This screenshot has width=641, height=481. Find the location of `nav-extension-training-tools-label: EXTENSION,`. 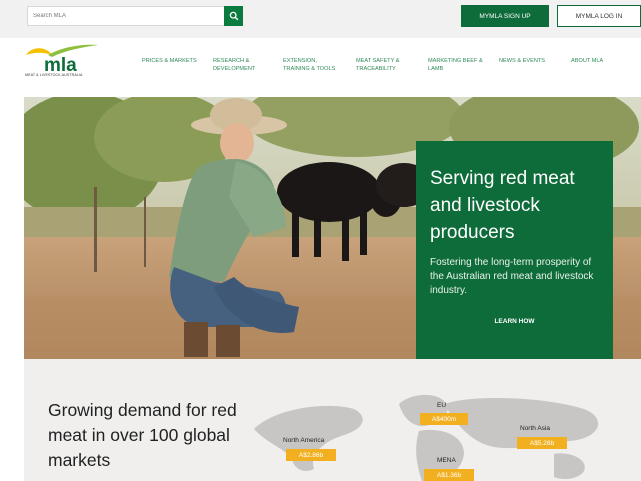

nav-extension-training-tools-label: EXTENSION, is located at coordinates (300, 61).